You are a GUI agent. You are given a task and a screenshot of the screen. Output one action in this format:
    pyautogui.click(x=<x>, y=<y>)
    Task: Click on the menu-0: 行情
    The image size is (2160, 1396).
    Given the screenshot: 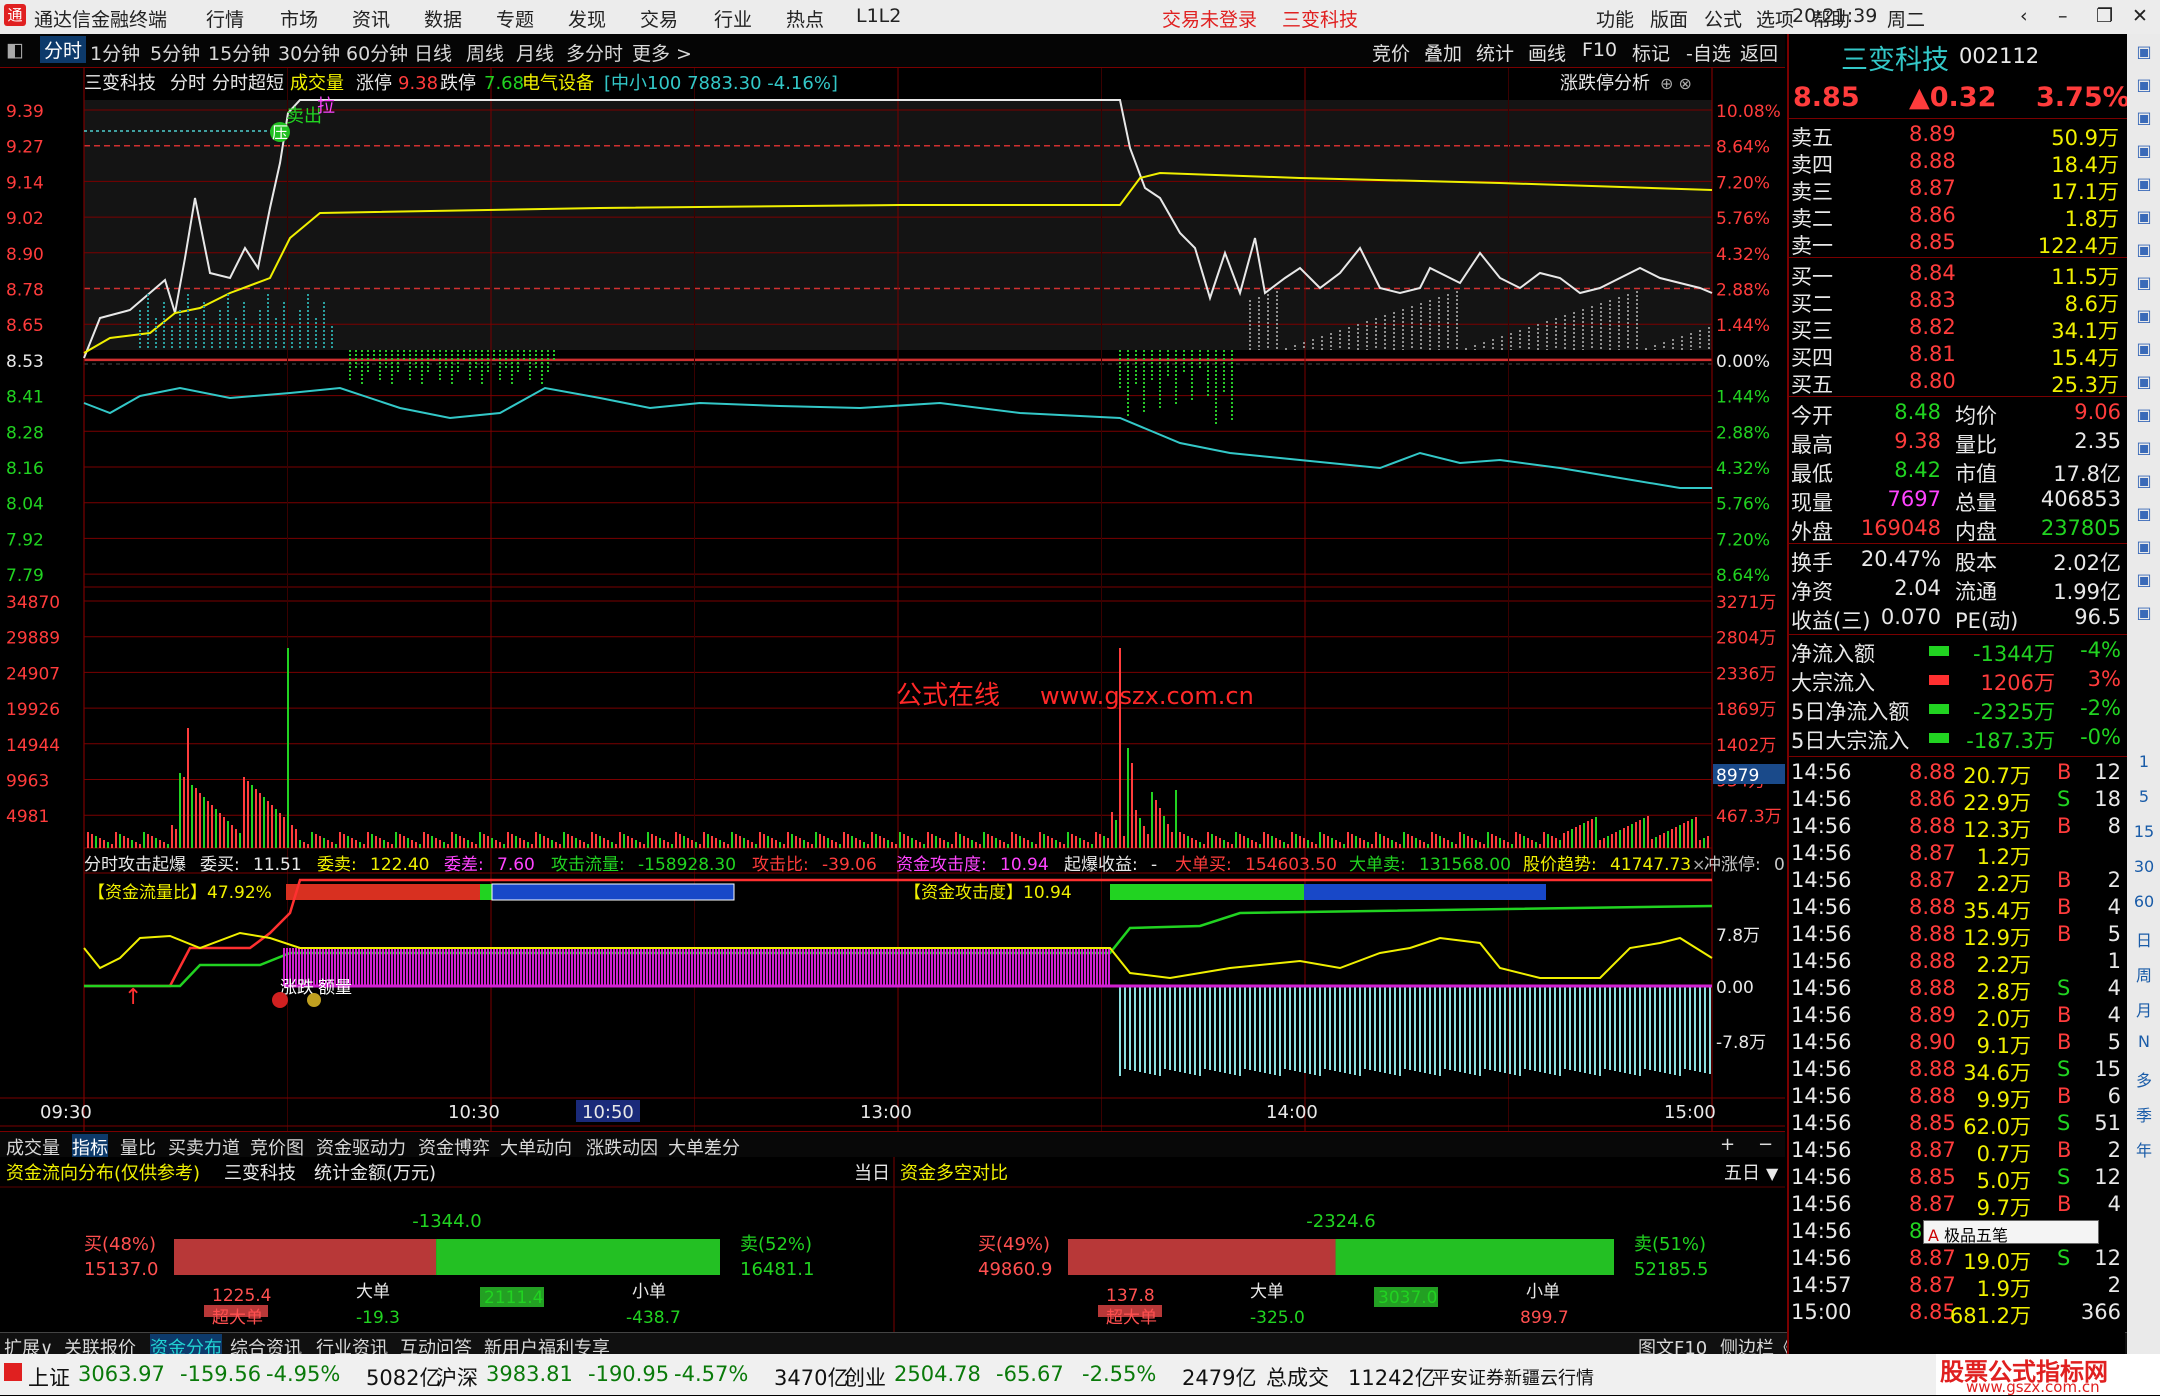 What is the action you would take?
    pyautogui.click(x=225, y=18)
    